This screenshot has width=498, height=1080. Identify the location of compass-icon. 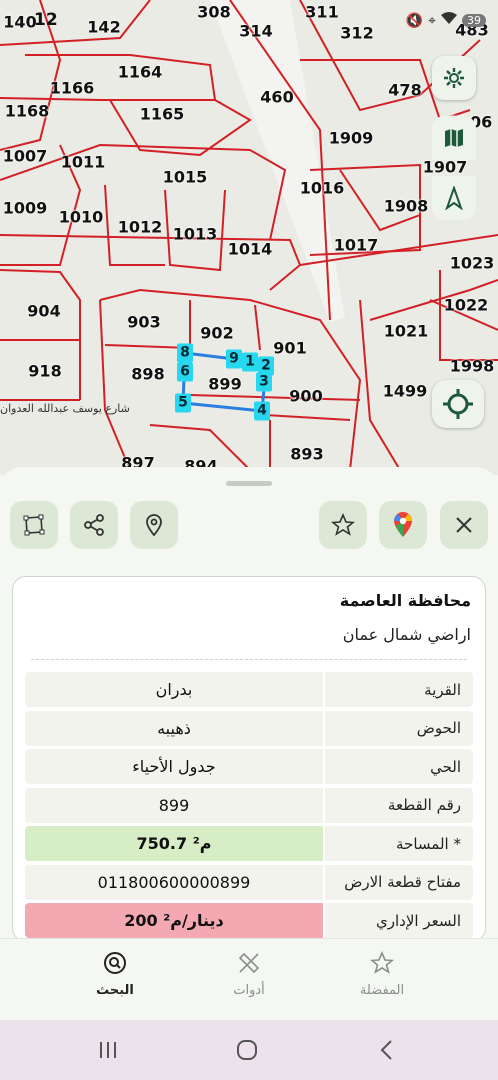
(454, 198).